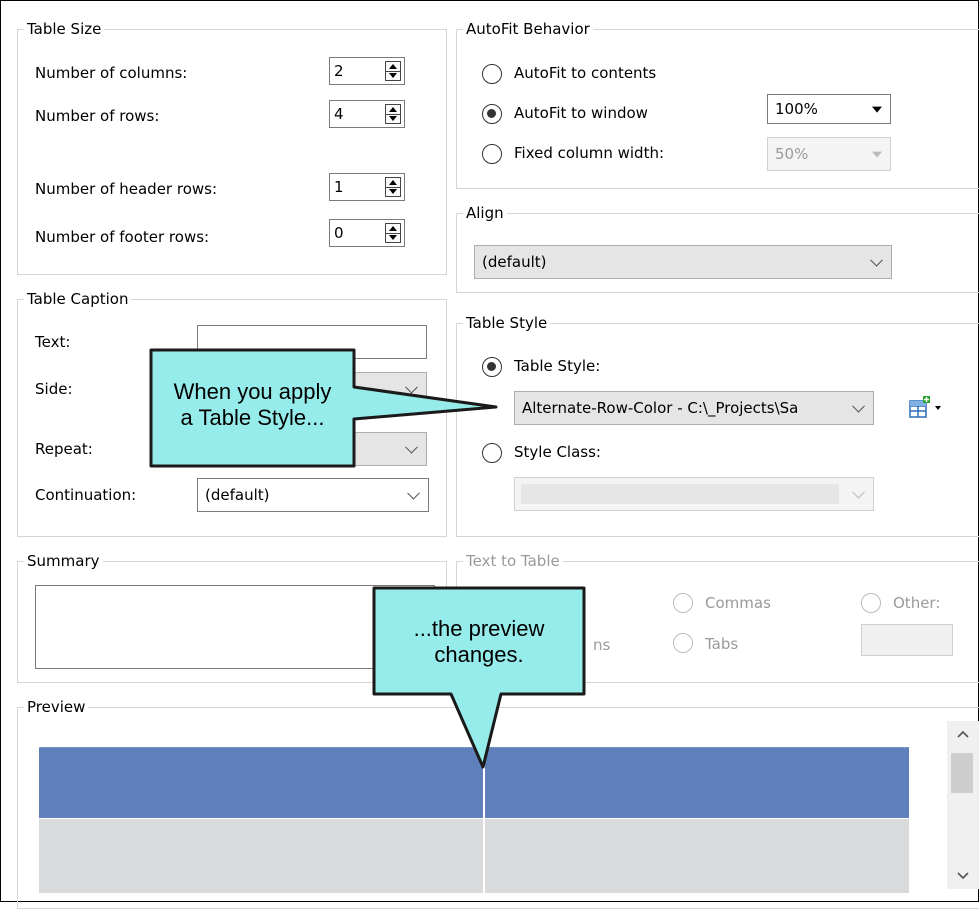 This screenshot has height=909, width=979. What do you see at coordinates (64, 449) in the screenshot?
I see `caption-repeat-label: Repeat:` at bounding box center [64, 449].